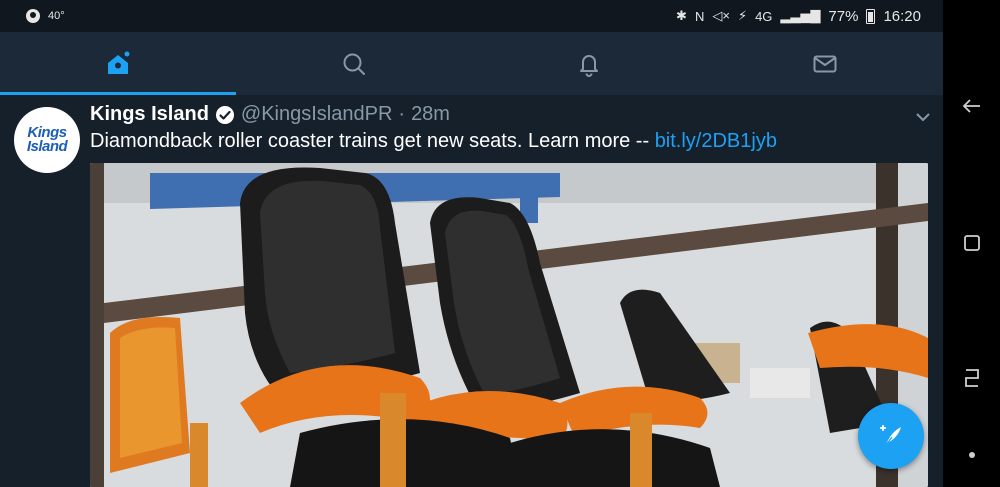 The image size is (1000, 487). I want to click on overview-icon, so click(971, 378).